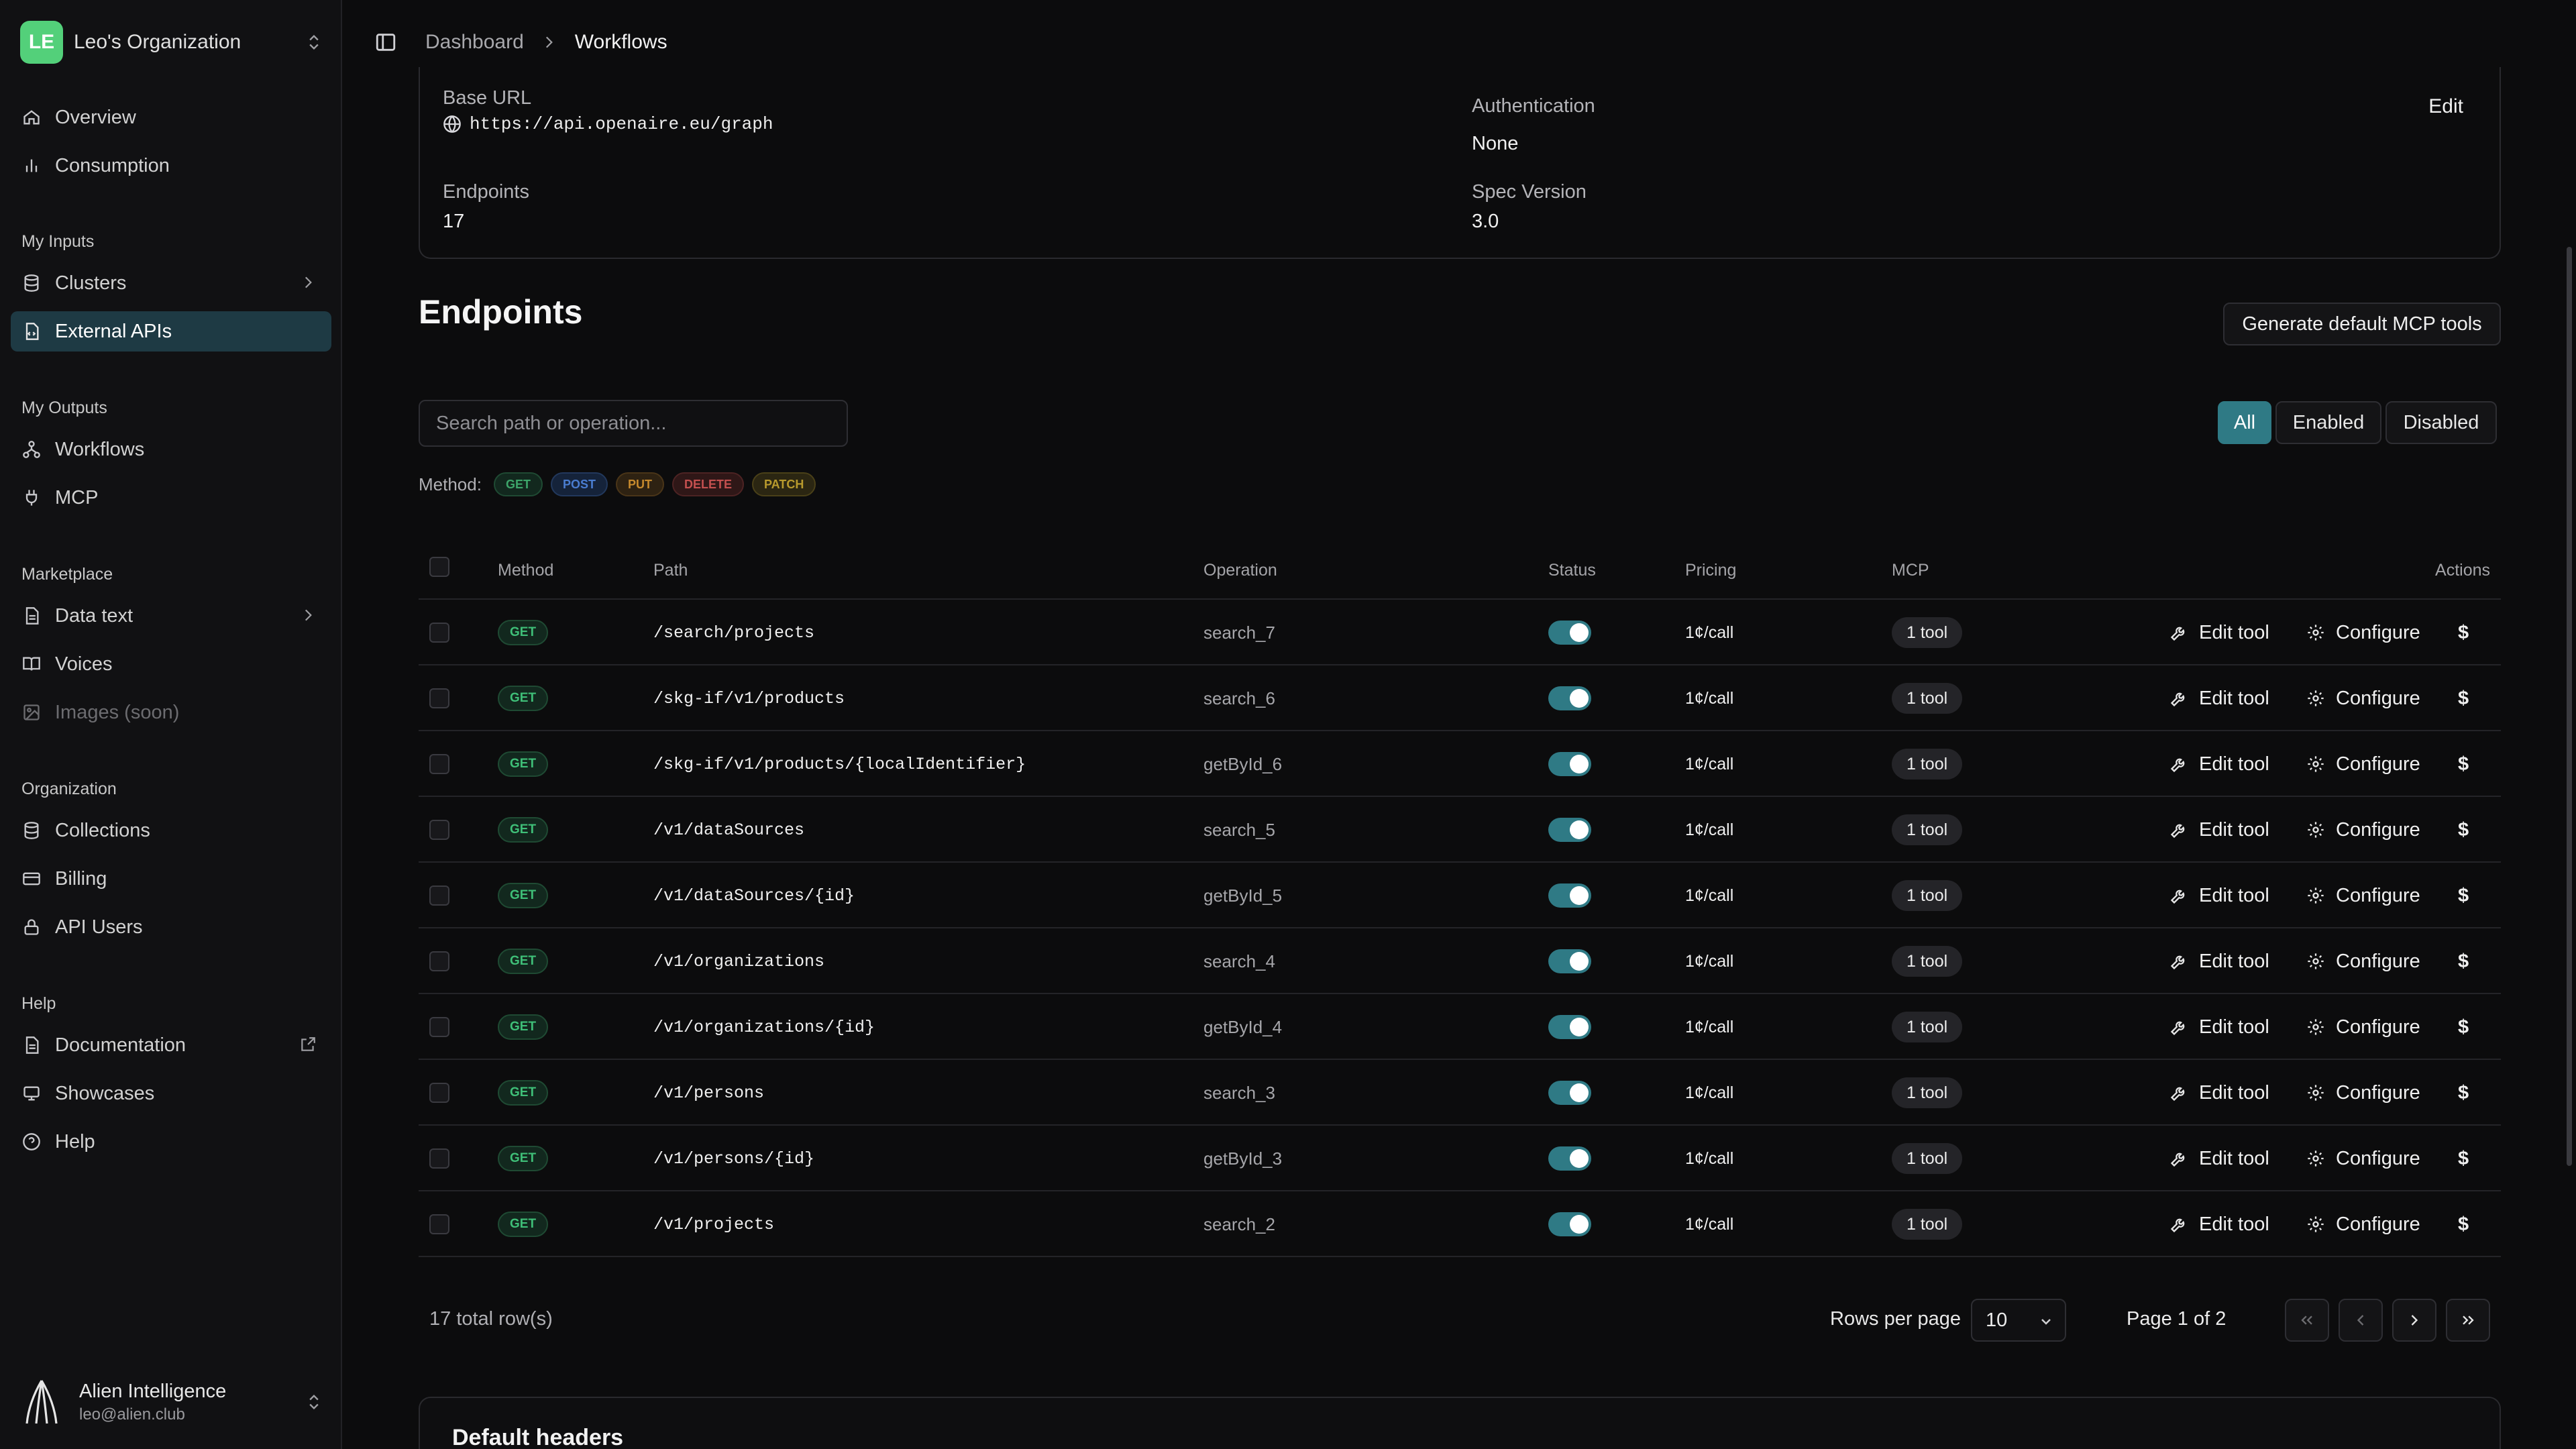 This screenshot has width=2576, height=1449. What do you see at coordinates (385, 42) in the screenshot?
I see `sidebar-toggle-icon` at bounding box center [385, 42].